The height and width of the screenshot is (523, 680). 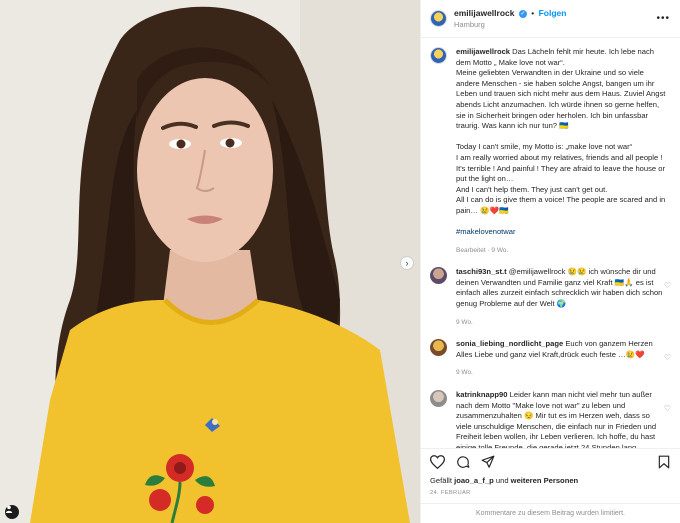 What do you see at coordinates (474, 480) in the screenshot?
I see `likes-user: joao_a_f_p` at bounding box center [474, 480].